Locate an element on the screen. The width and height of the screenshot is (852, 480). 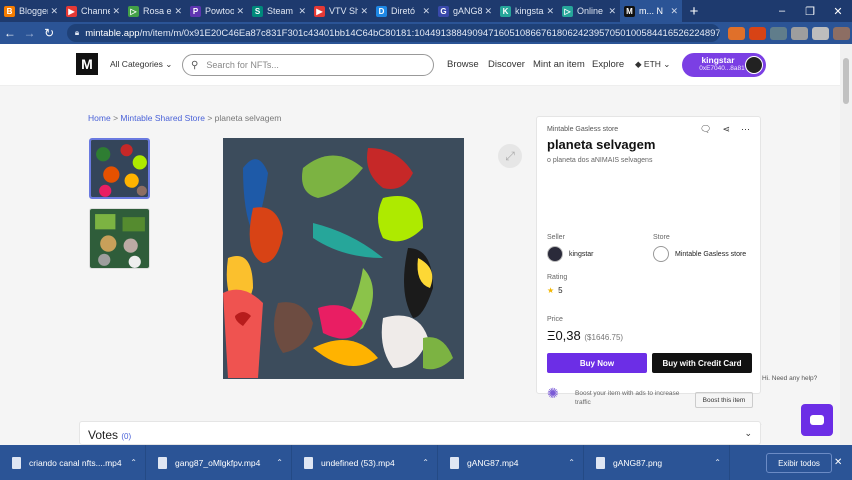
browser-tab: D Diretó ✕ is located at coordinates (403, 11).